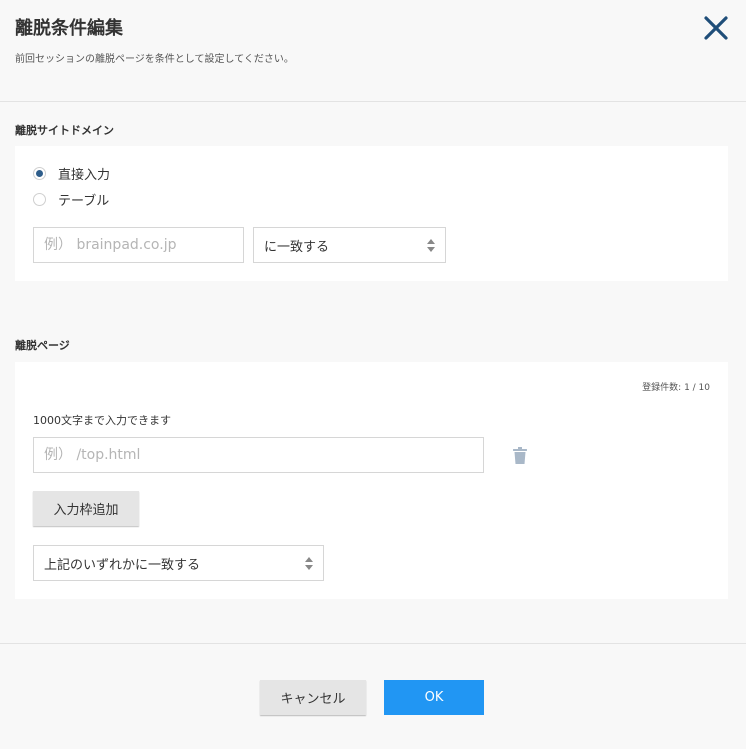 Image resolution: width=746 pixels, height=749 pixels. I want to click on trash-icon, so click(520, 455).